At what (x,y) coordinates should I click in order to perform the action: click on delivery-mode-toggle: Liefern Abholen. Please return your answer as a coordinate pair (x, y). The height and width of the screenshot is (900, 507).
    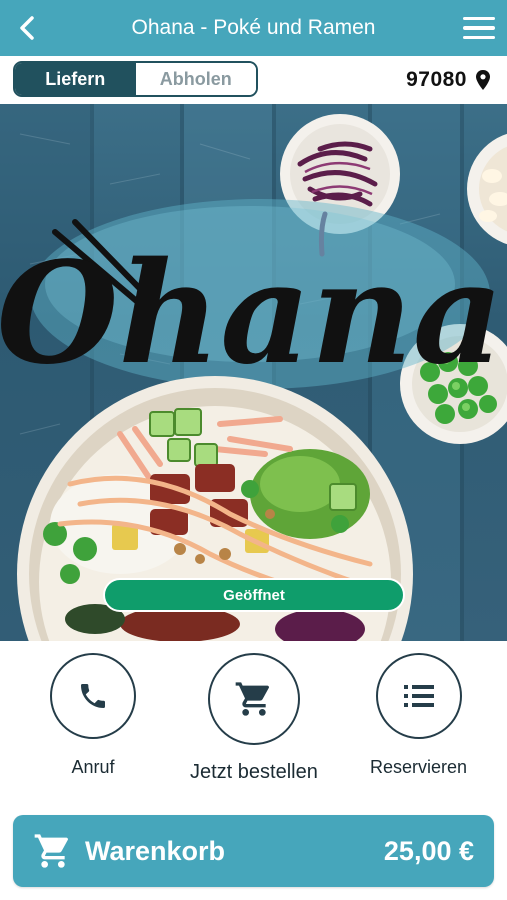
    Looking at the image, I should click on (135, 79).